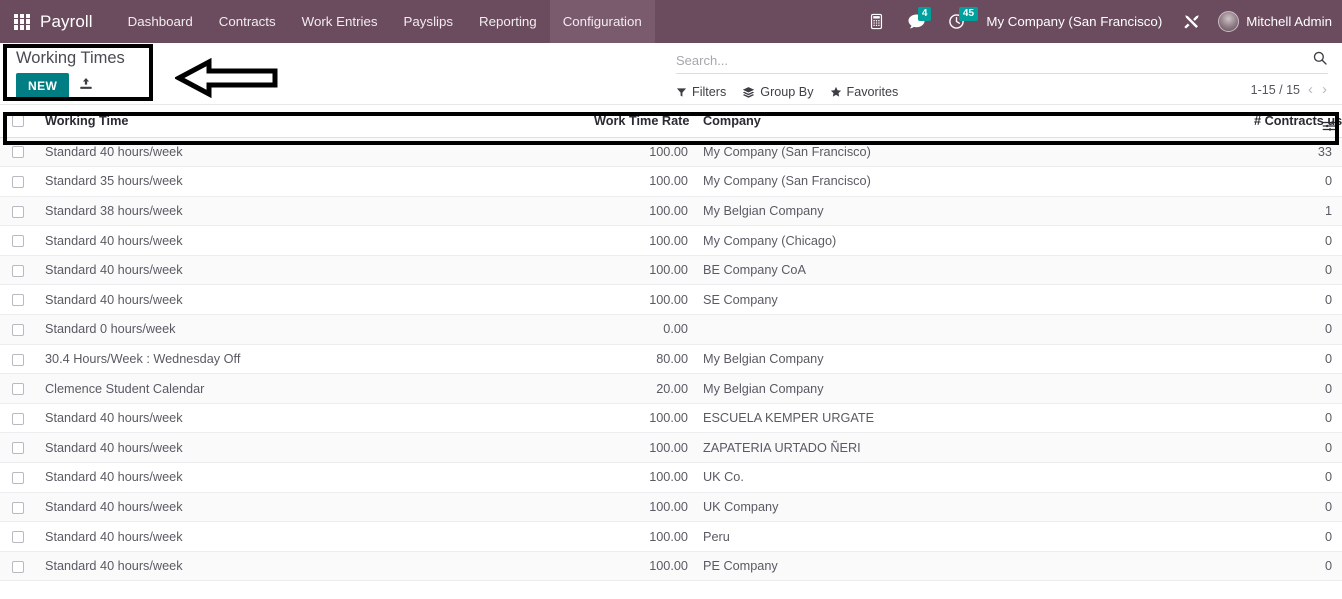  What do you see at coordinates (974, 121) in the screenshot?
I see `column-header-company: Company` at bounding box center [974, 121].